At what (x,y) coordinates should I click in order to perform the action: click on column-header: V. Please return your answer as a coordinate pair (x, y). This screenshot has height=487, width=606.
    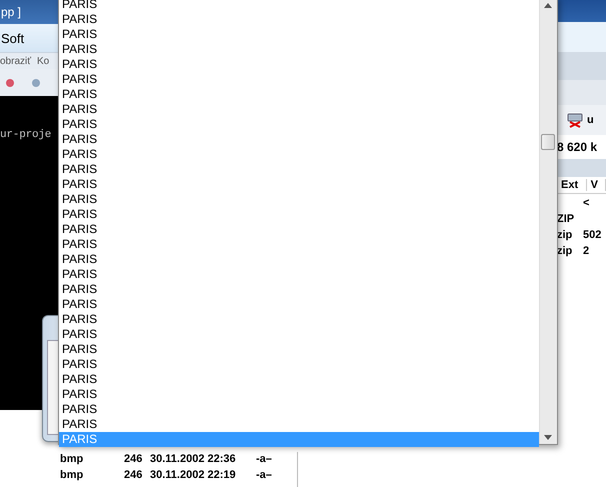
    Looking at the image, I should click on (596, 185).